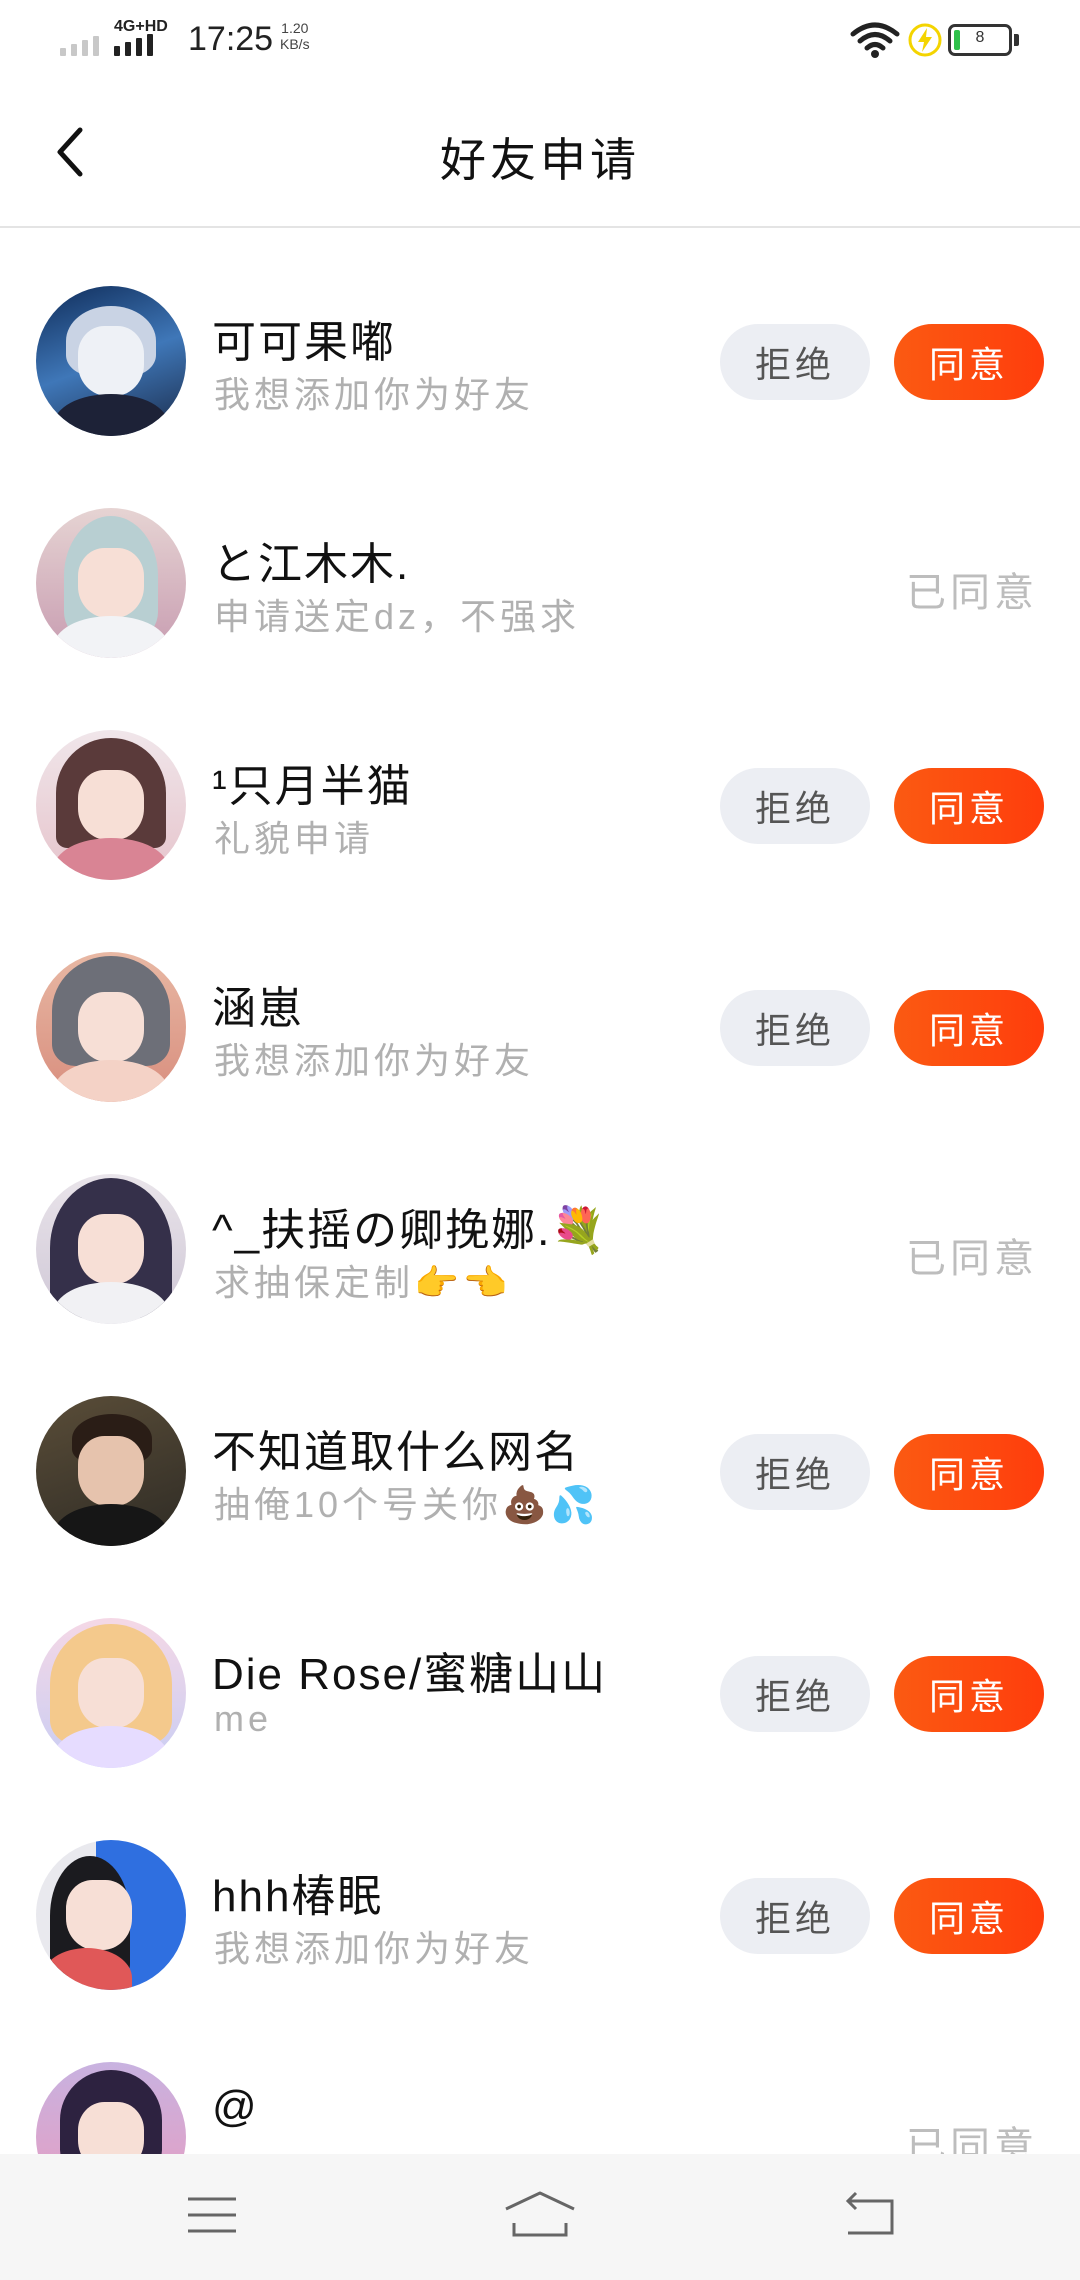  What do you see at coordinates (235, 2106) in the screenshot?
I see `requester-name: @` at bounding box center [235, 2106].